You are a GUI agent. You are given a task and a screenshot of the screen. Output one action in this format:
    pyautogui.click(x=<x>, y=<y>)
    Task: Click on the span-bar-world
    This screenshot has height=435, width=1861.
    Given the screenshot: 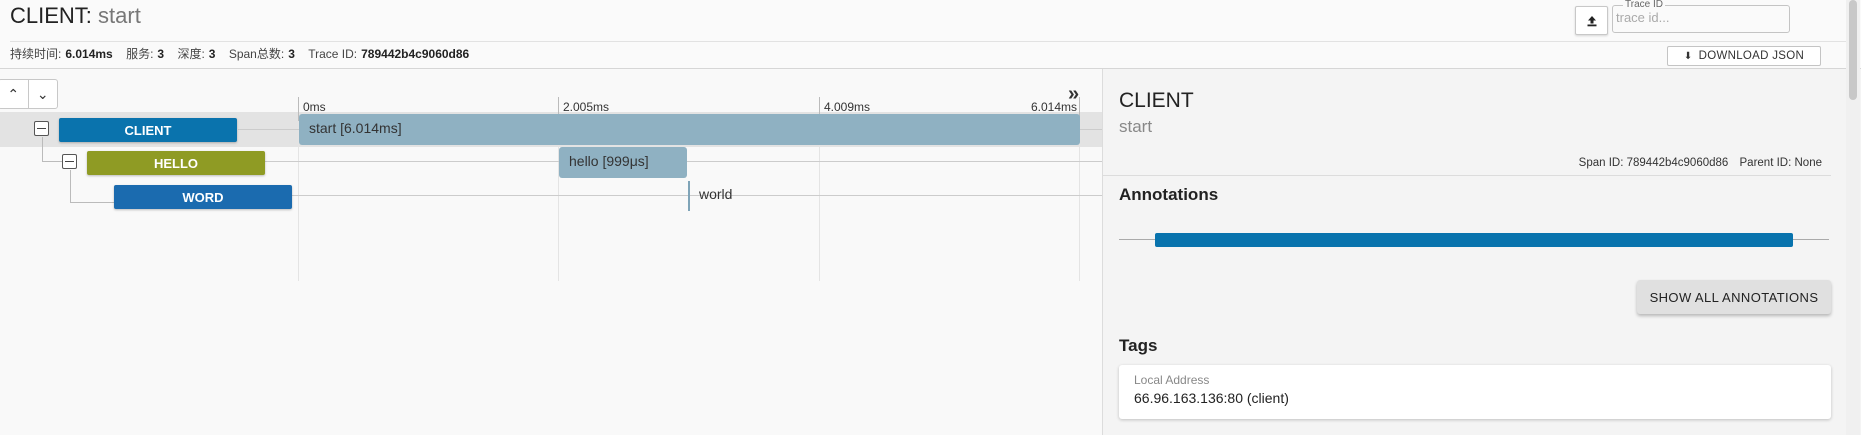 What is the action you would take?
    pyautogui.click(x=689, y=196)
    